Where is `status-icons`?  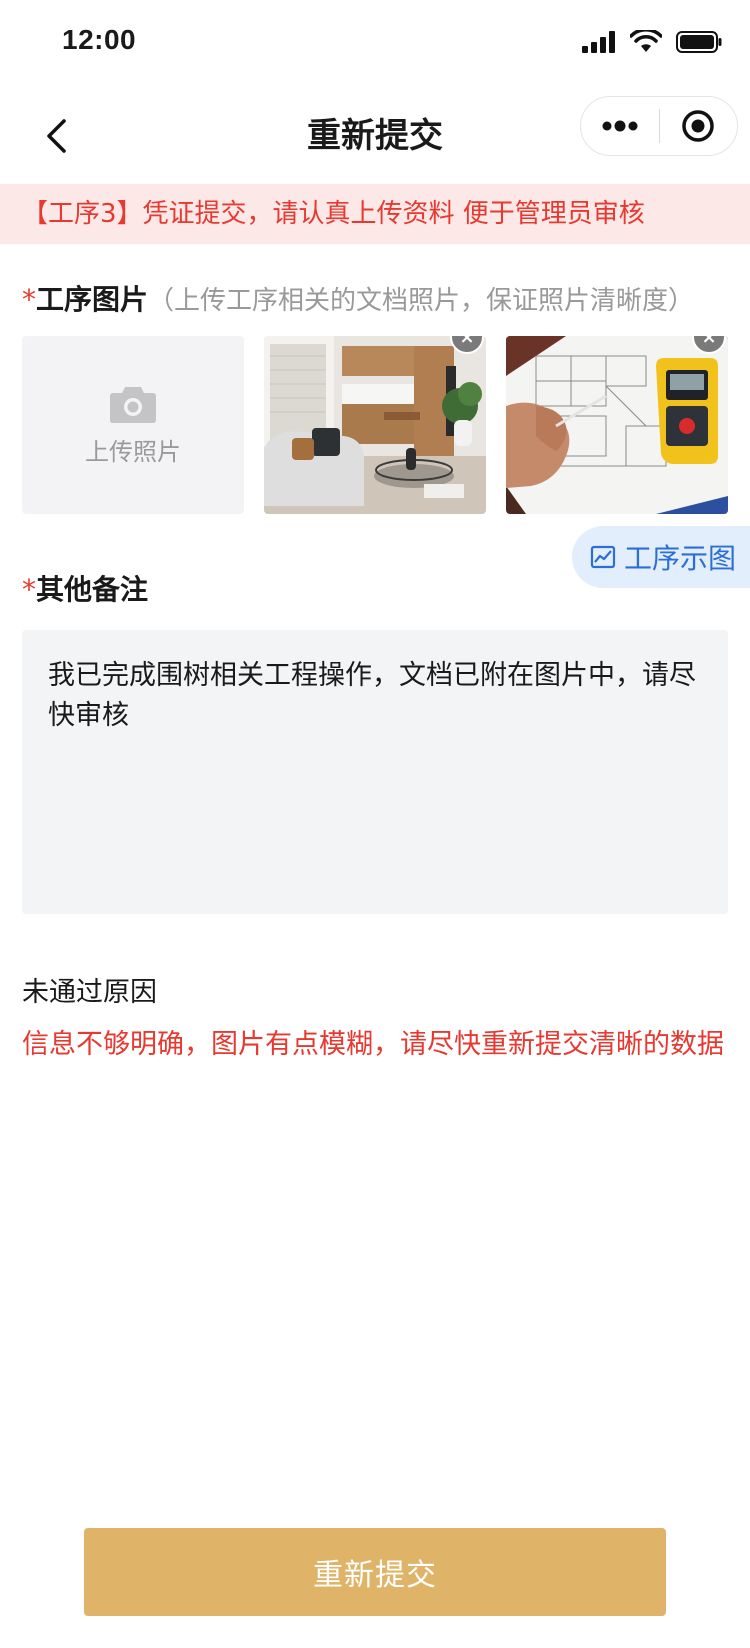
status-icons is located at coordinates (652, 42).